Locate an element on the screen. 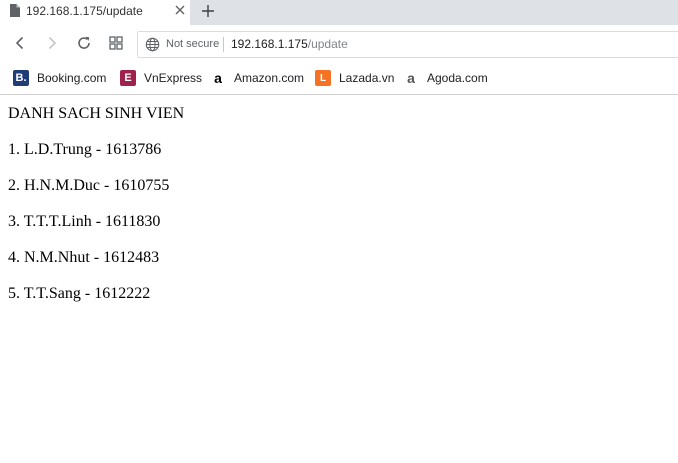 This screenshot has width=678, height=463. bookmark-booking: B. Booking.com is located at coordinates (59, 78).